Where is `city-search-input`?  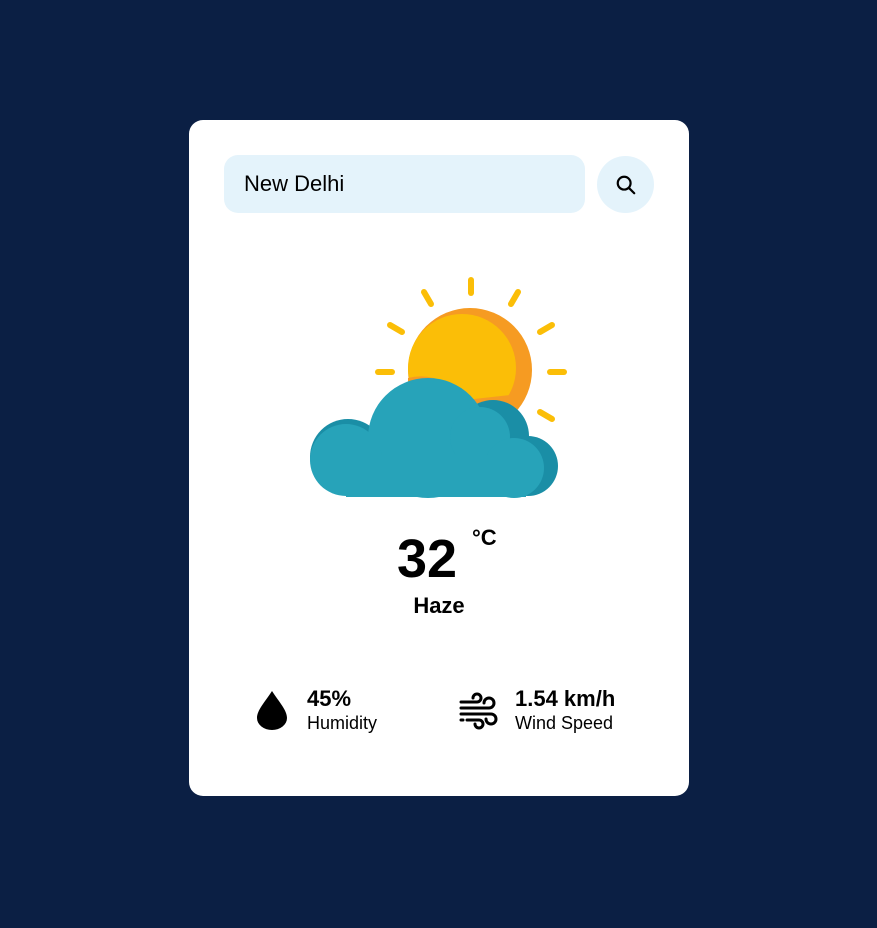
city-search-input is located at coordinates (404, 184).